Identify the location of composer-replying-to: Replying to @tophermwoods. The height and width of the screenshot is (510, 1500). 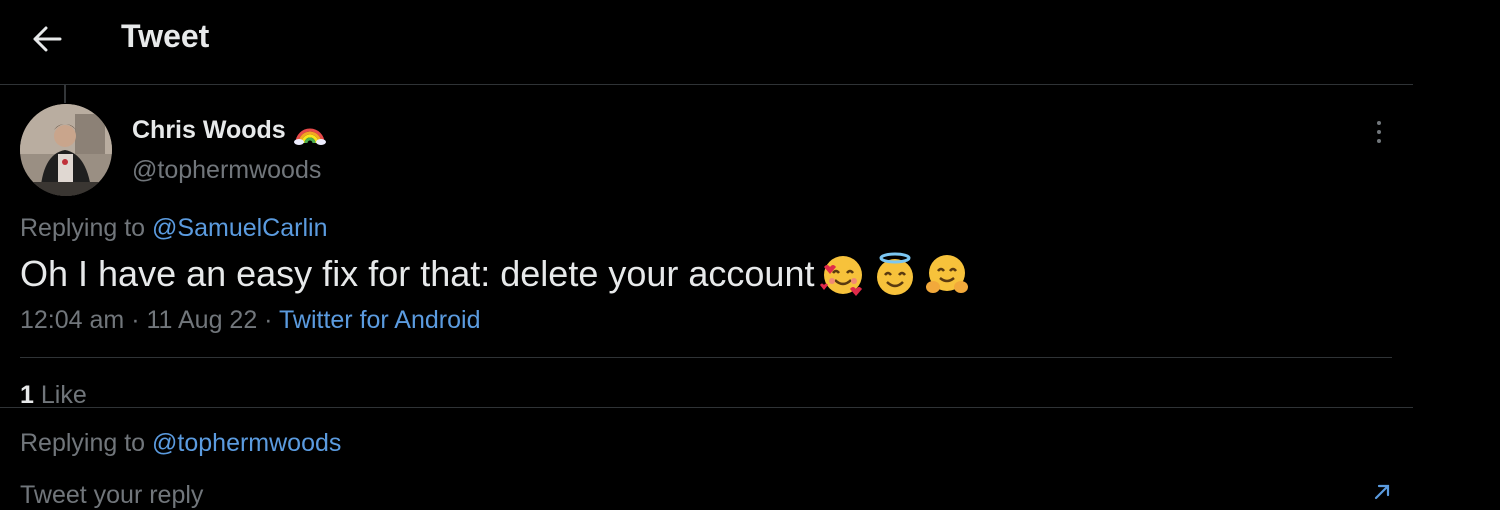
(180, 443).